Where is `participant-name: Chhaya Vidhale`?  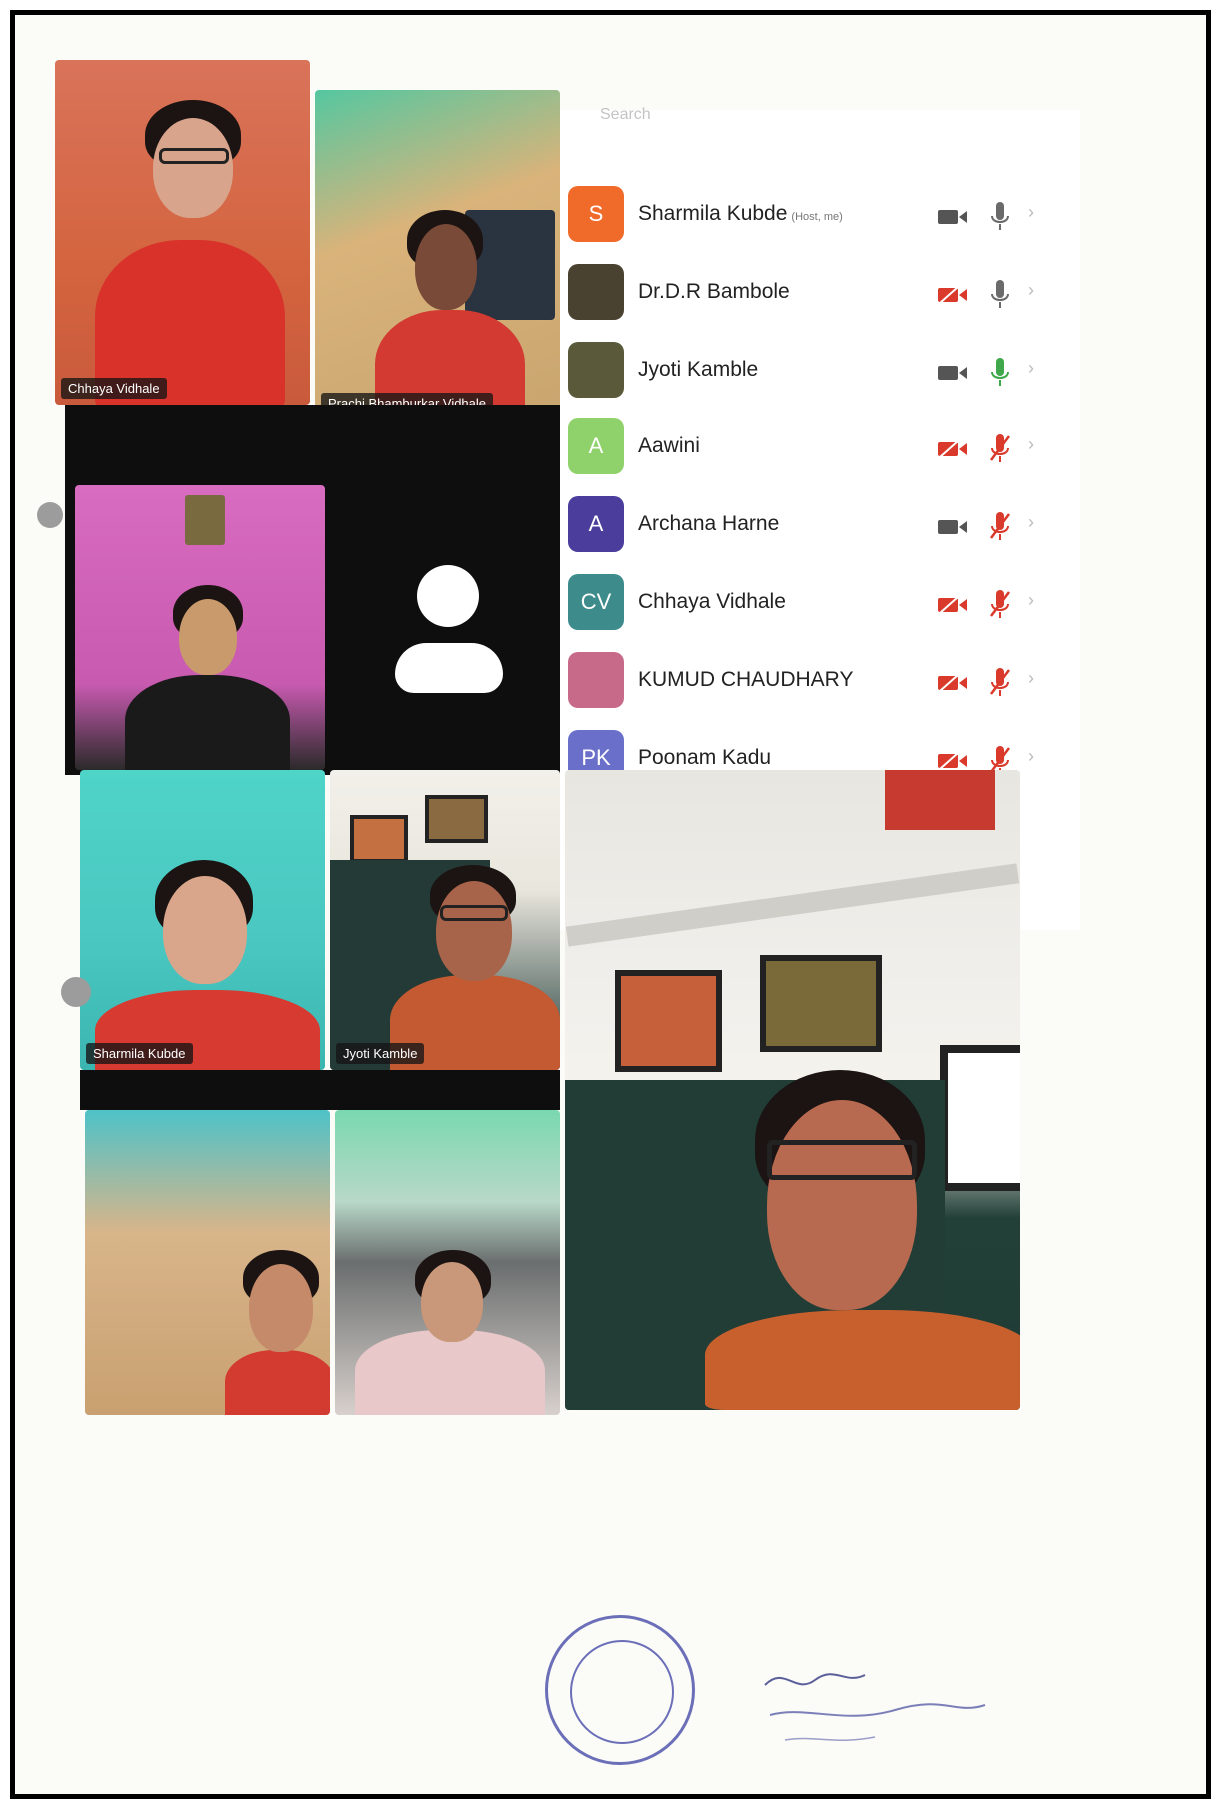 participant-name: Chhaya Vidhale is located at coordinates (712, 602).